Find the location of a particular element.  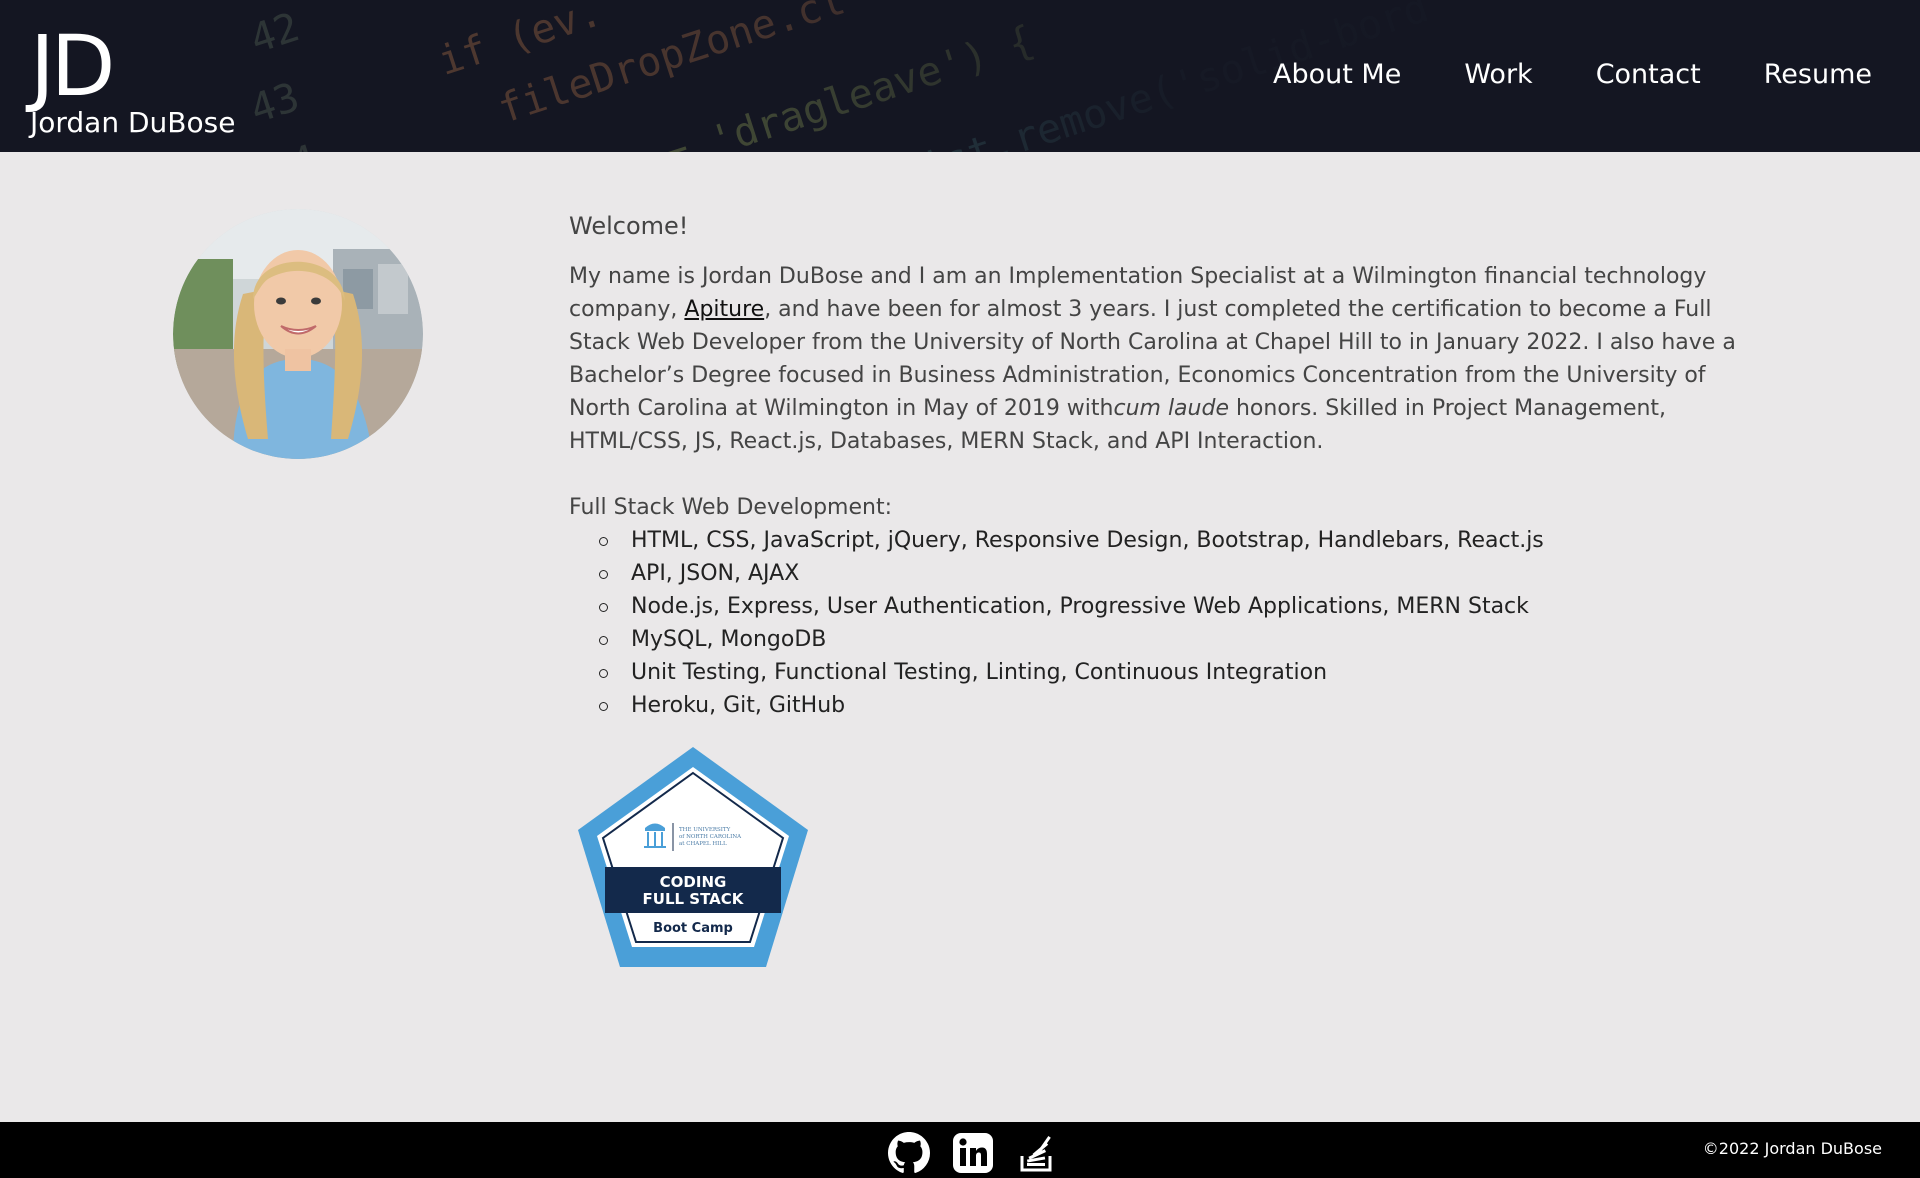

linkedin-icon is located at coordinates (973, 1153).